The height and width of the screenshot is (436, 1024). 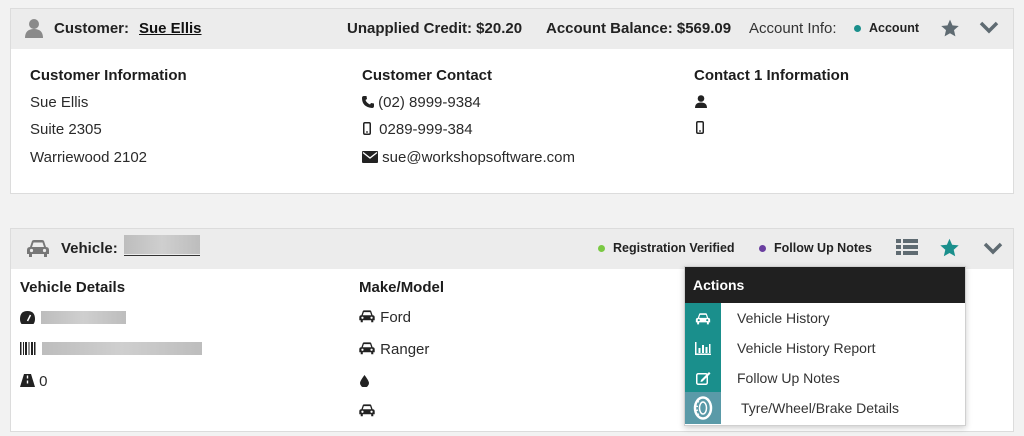 What do you see at coordinates (122, 349) in the screenshot?
I see `redacted-vin` at bounding box center [122, 349].